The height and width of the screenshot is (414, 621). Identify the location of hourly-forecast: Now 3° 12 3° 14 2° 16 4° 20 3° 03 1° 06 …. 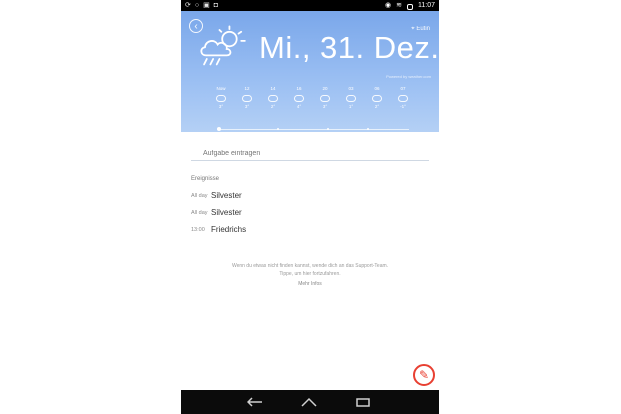
(314, 106).